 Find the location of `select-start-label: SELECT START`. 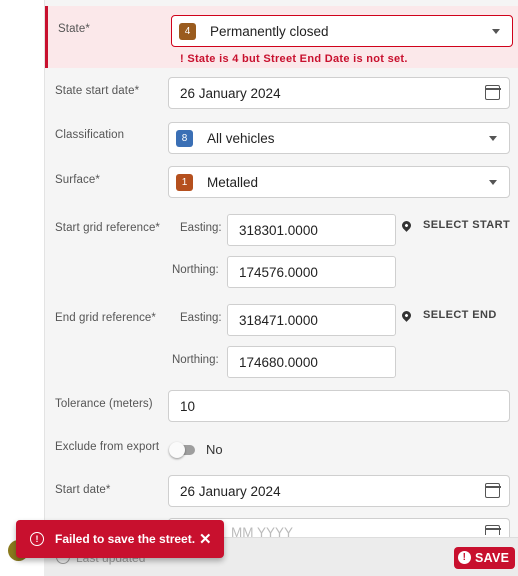

select-start-label: SELECT START is located at coordinates (467, 225).